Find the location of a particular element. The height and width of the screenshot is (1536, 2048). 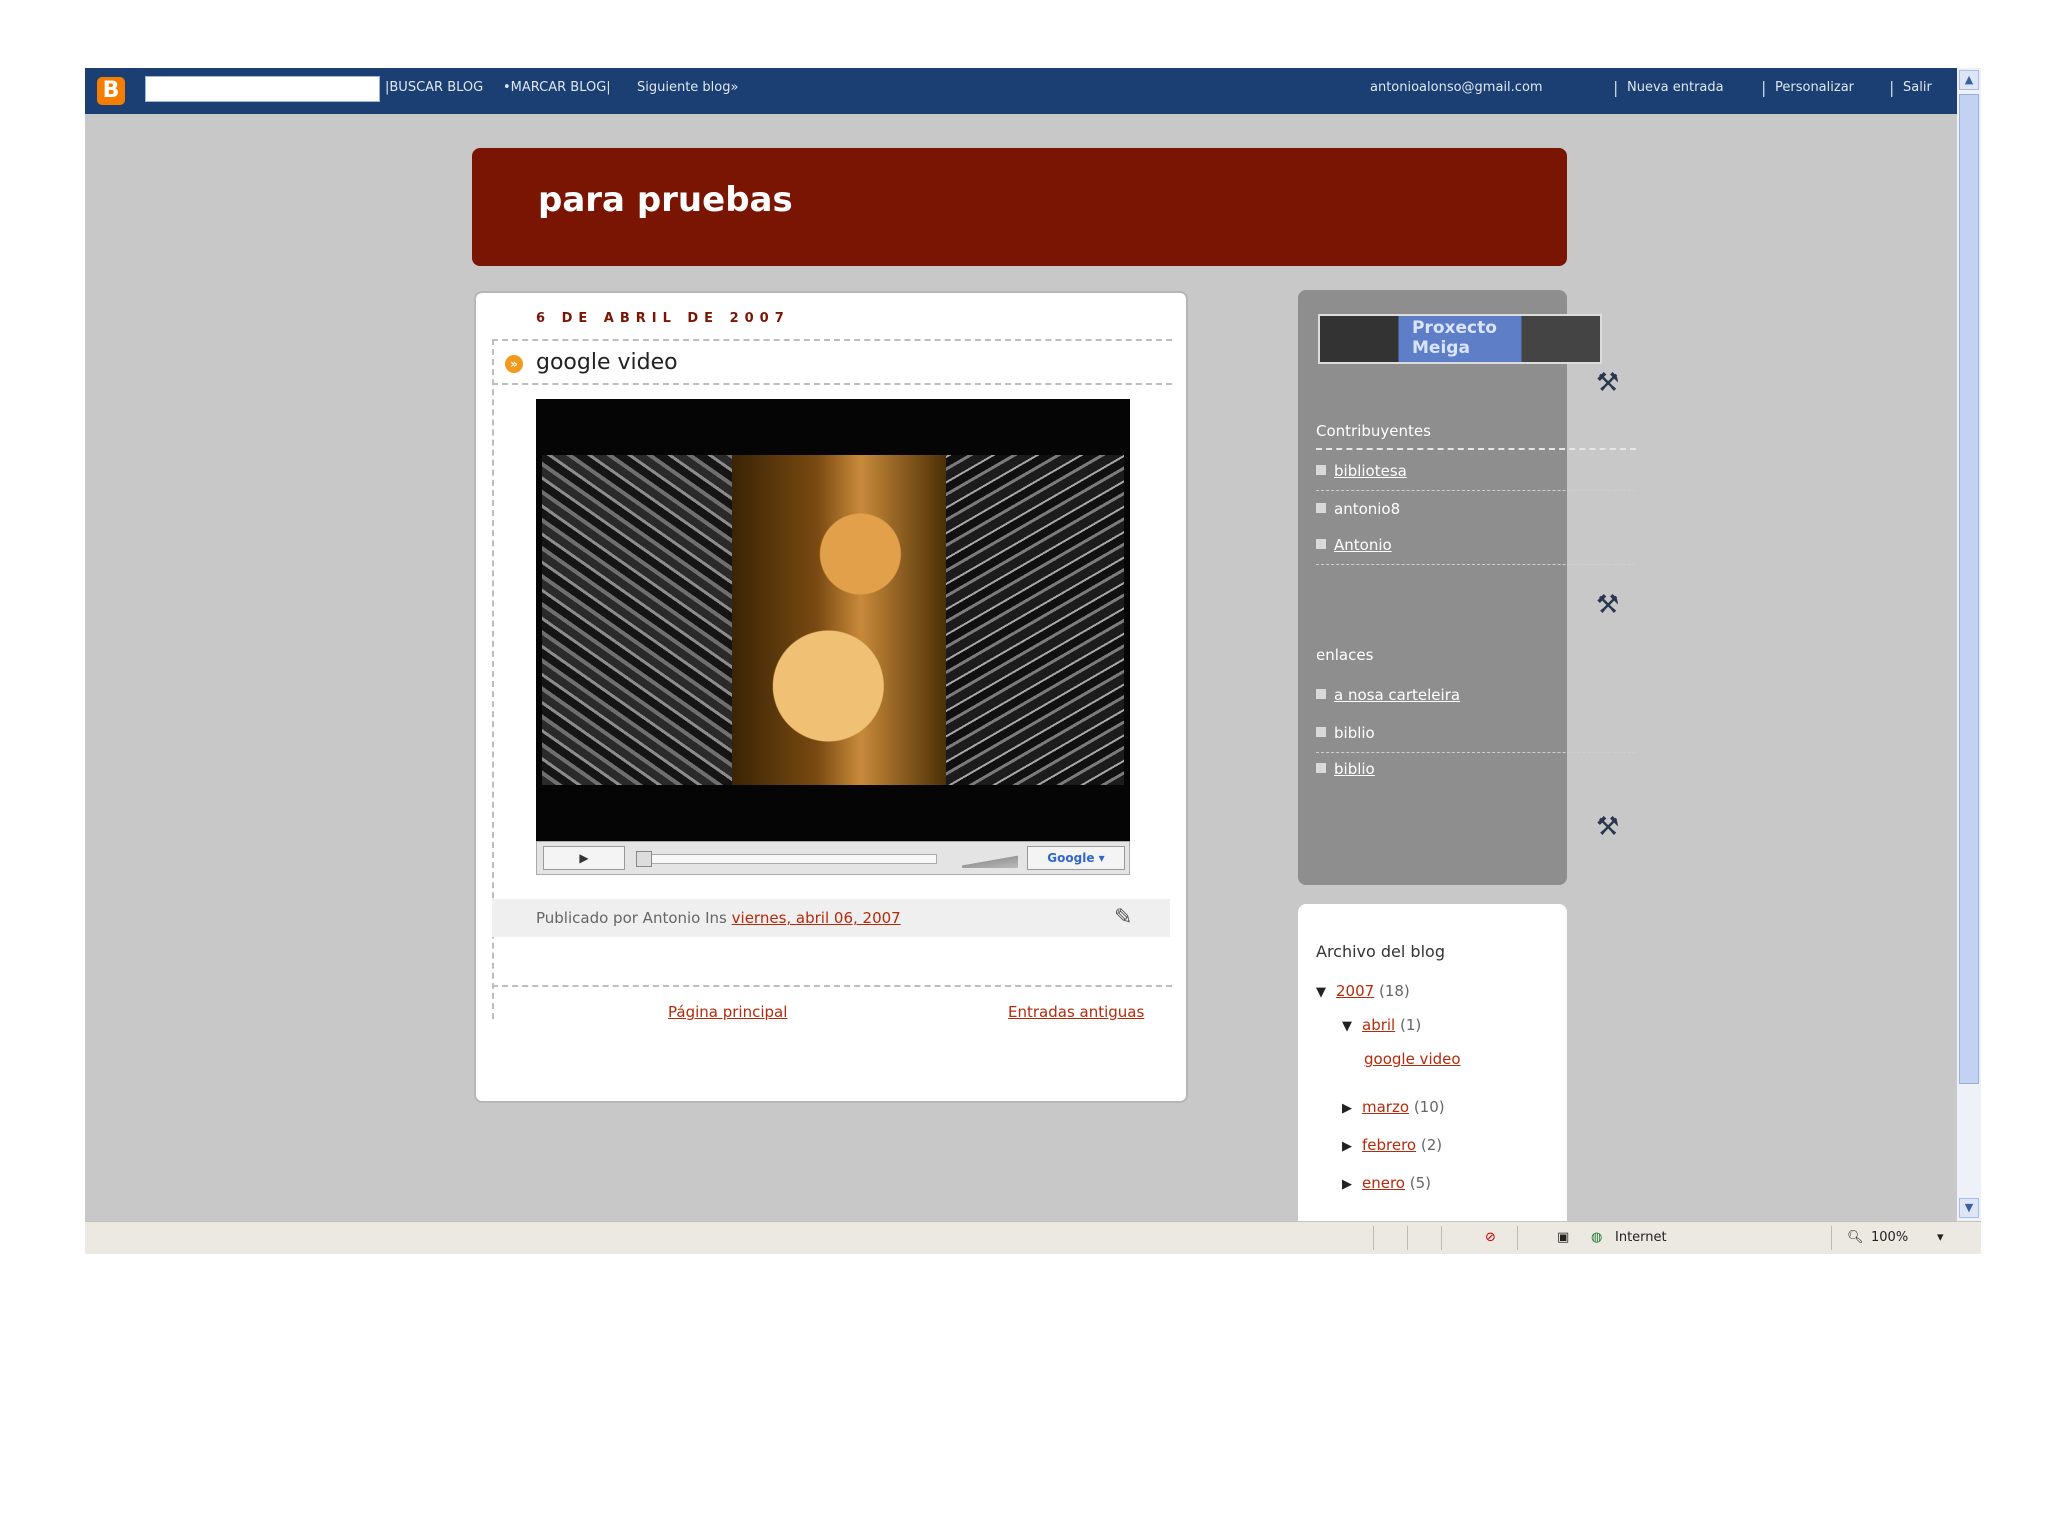

blog-header: para pruebas is located at coordinates (1019, 207).